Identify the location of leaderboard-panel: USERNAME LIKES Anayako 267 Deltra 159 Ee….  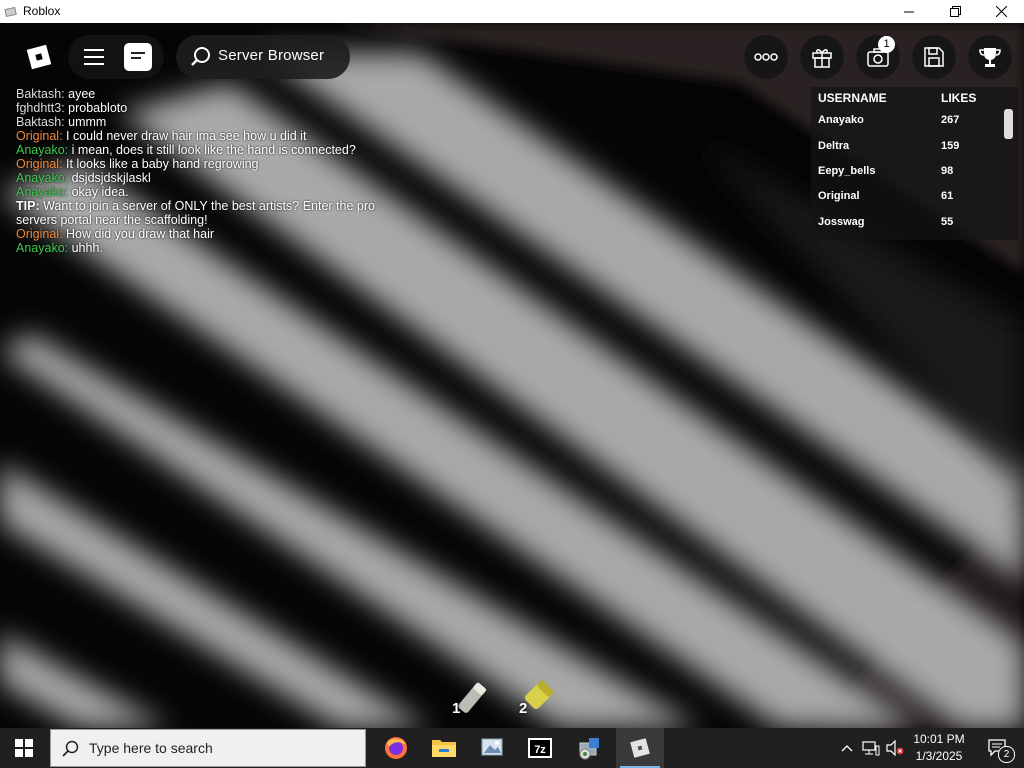
(914, 163).